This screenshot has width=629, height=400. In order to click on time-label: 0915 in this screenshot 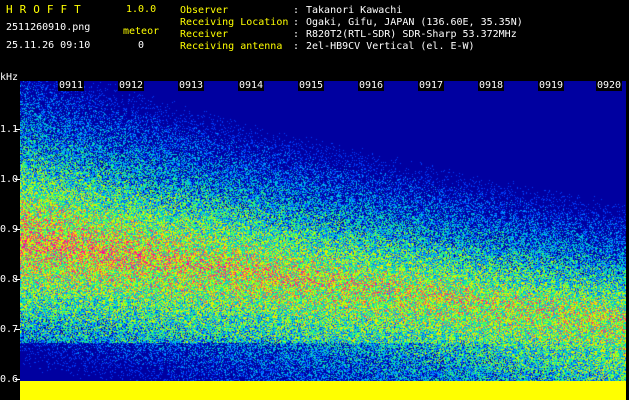, I will do `click(311, 85)`.